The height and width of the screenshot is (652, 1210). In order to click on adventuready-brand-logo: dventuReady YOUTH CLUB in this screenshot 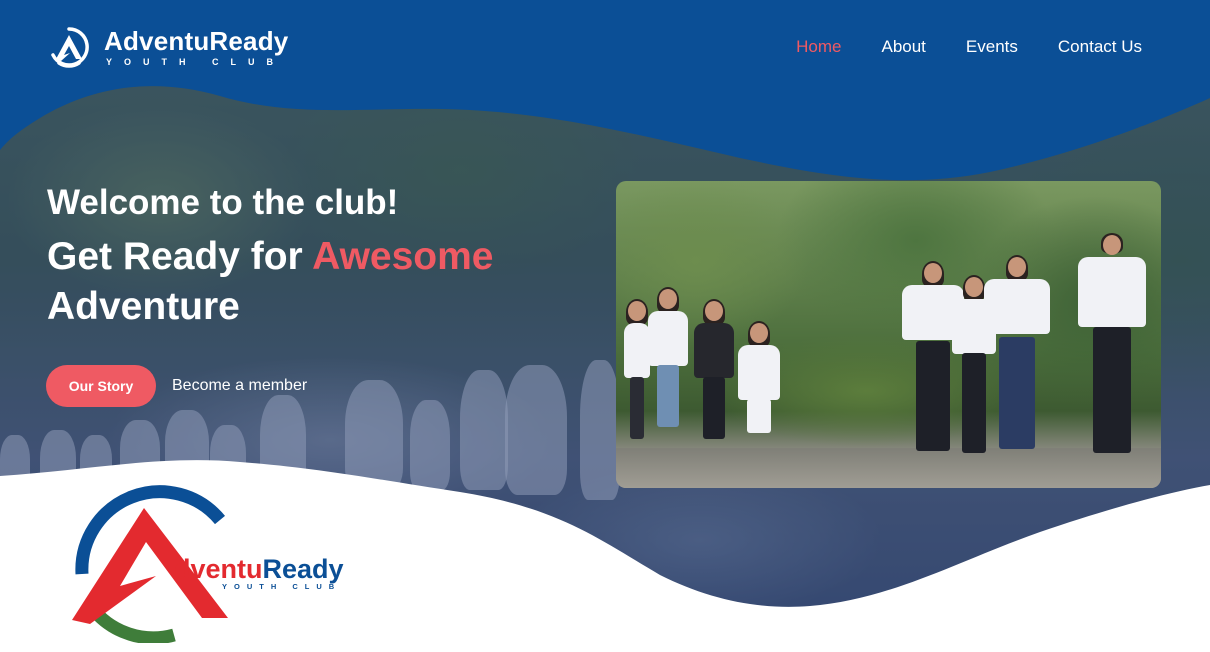, I will do `click(208, 564)`.